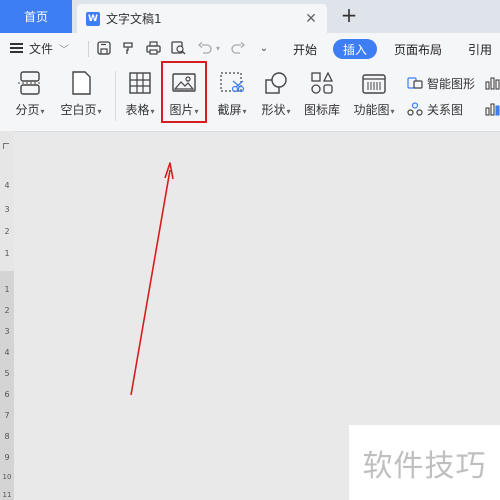  I want to click on ruler-number: 7, so click(7, 415).